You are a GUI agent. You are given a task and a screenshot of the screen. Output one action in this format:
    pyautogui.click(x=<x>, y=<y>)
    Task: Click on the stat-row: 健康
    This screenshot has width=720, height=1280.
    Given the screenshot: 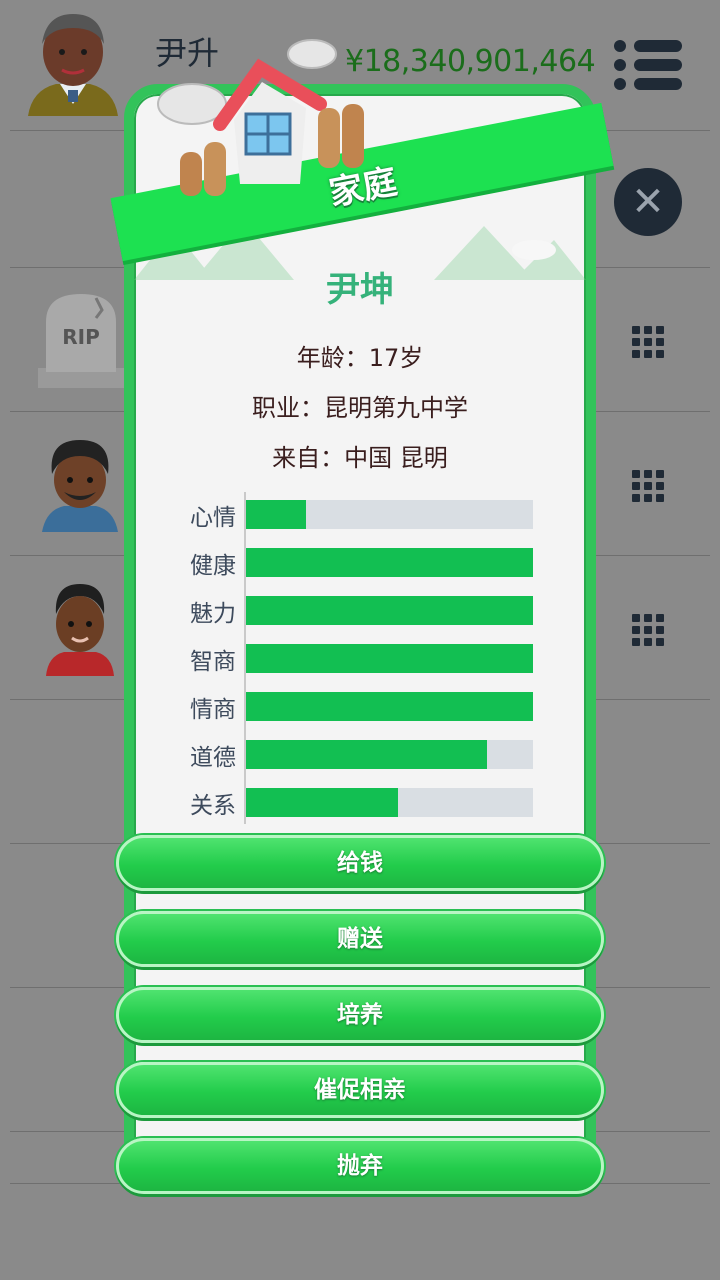 What is the action you would take?
    pyautogui.click(x=360, y=560)
    